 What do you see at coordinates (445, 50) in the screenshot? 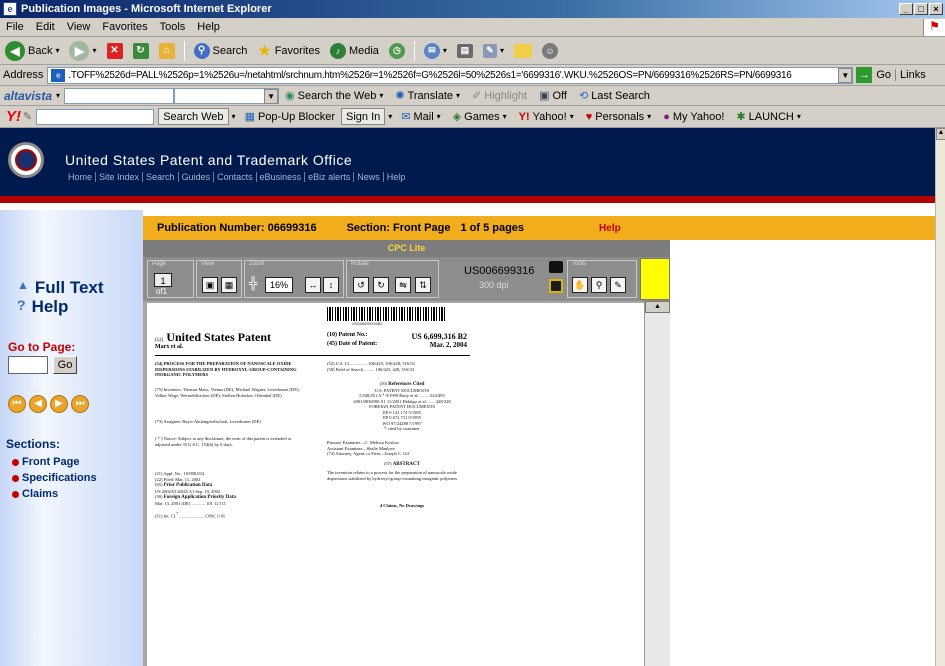
I see `mail-dropdown-icon: ▾` at bounding box center [445, 50].